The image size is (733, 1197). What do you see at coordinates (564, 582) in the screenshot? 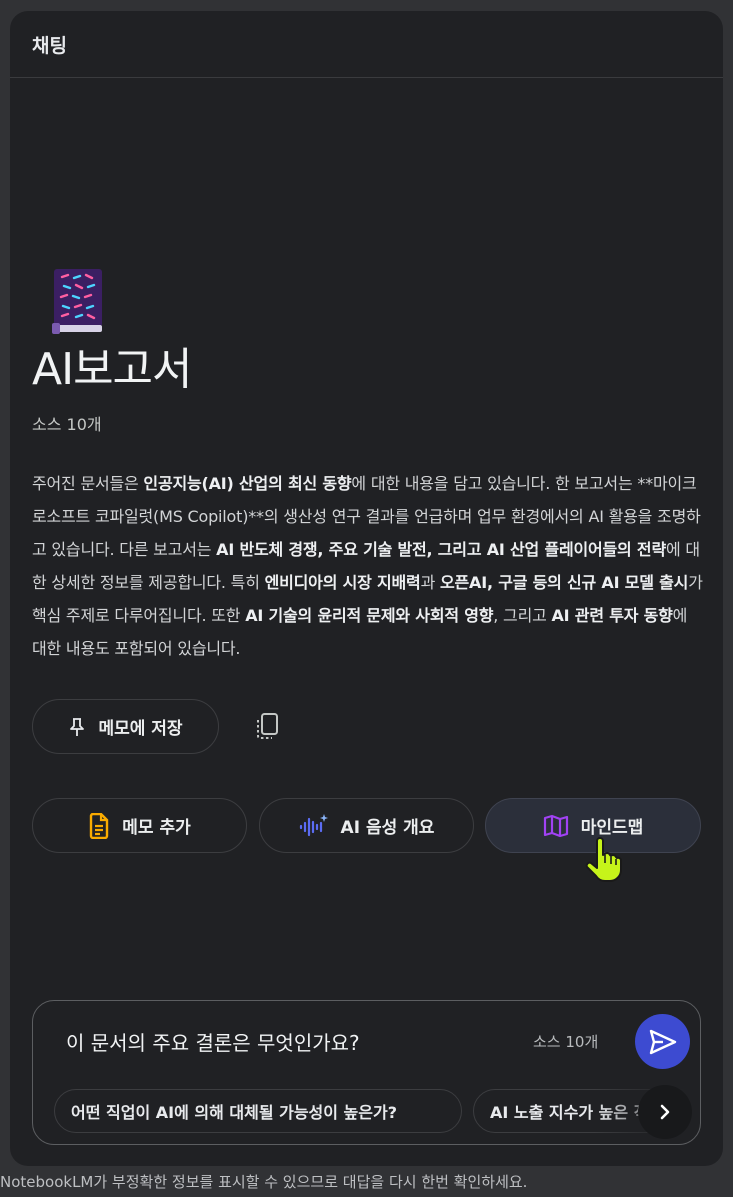
I see `summary-highlight: 오픈AI, 구글 등의 신규 AI 모델 출시` at bounding box center [564, 582].